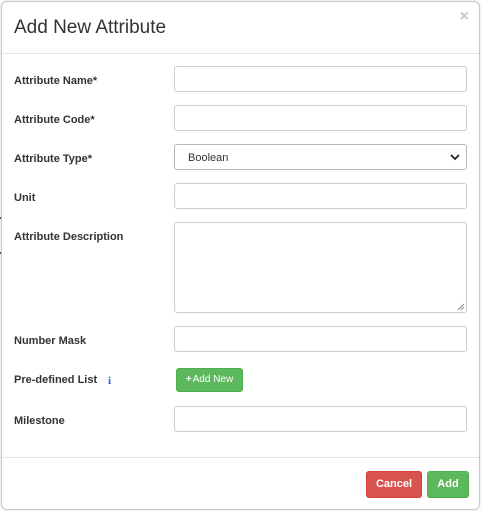  I want to click on attribute-name-input, so click(320, 79).